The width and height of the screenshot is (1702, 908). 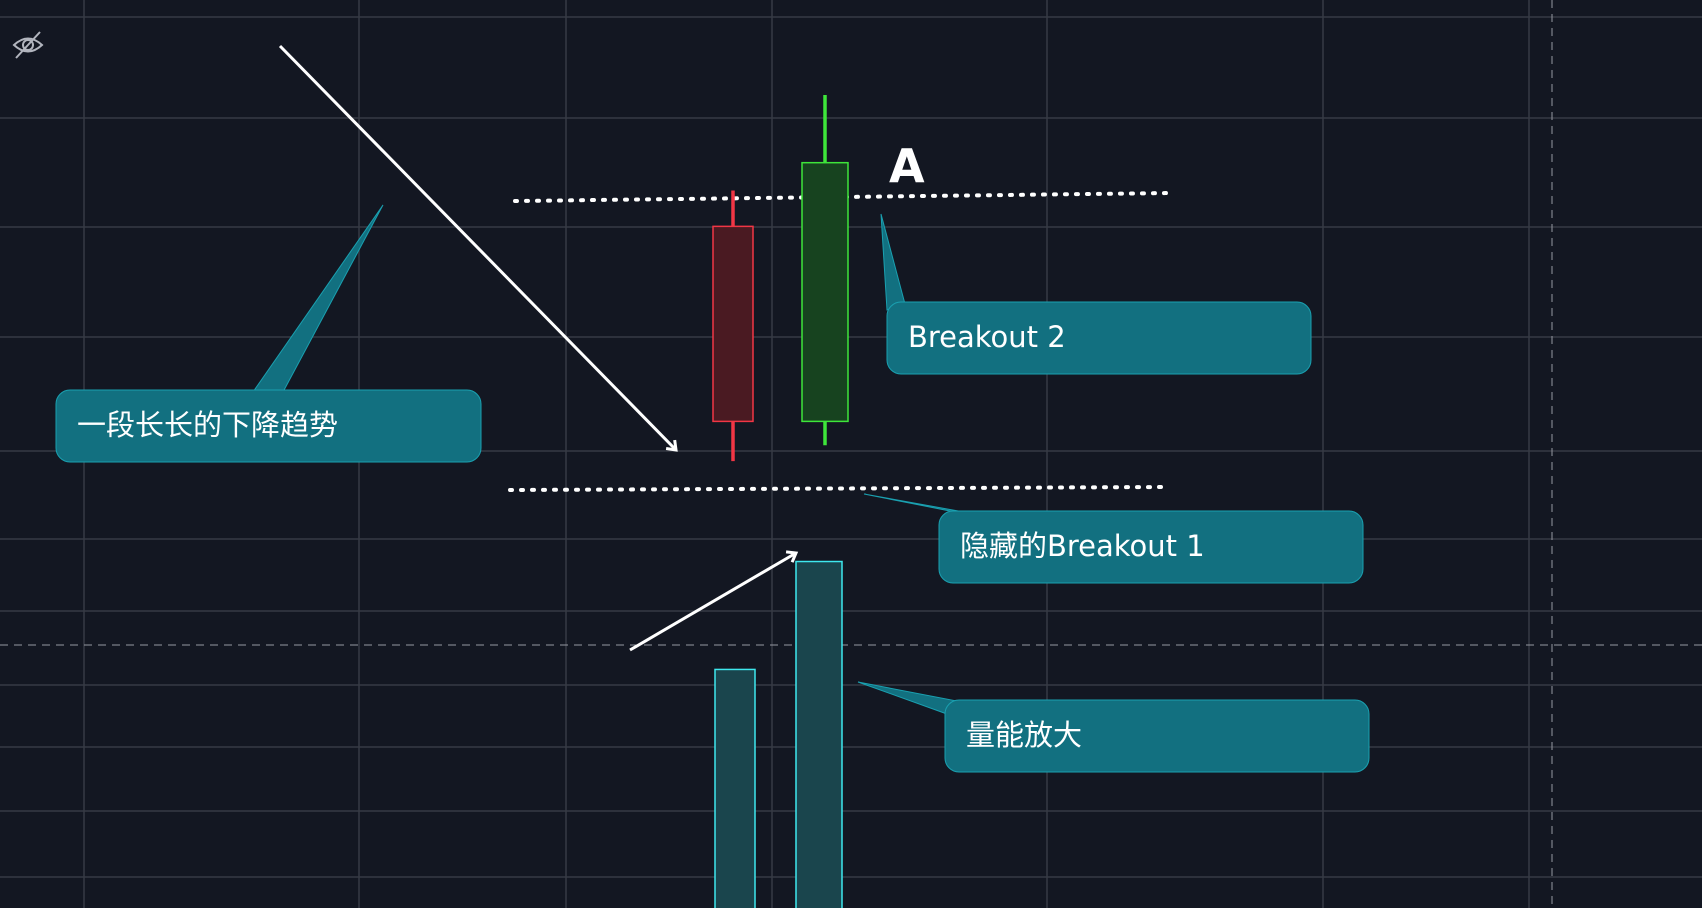 What do you see at coordinates (987, 337) in the screenshot?
I see `callout-breakout2-text: Breakout 2` at bounding box center [987, 337].